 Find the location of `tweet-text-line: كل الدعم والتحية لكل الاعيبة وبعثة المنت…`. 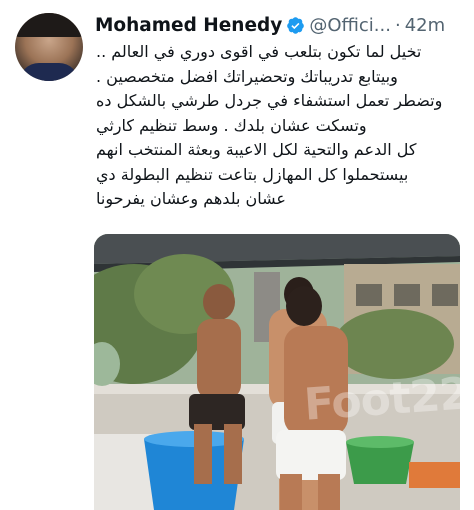

tweet-text-line: كل الدعم والتحية لكل الاعيبة وبعثة المنت… is located at coordinates (256, 149).